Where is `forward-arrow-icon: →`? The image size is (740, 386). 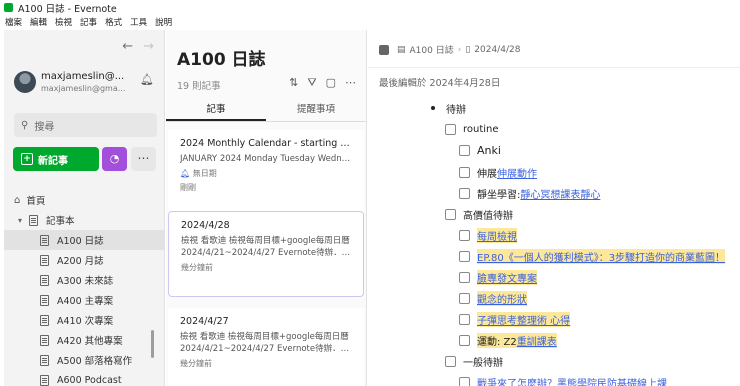 forward-arrow-icon: → is located at coordinates (148, 46).